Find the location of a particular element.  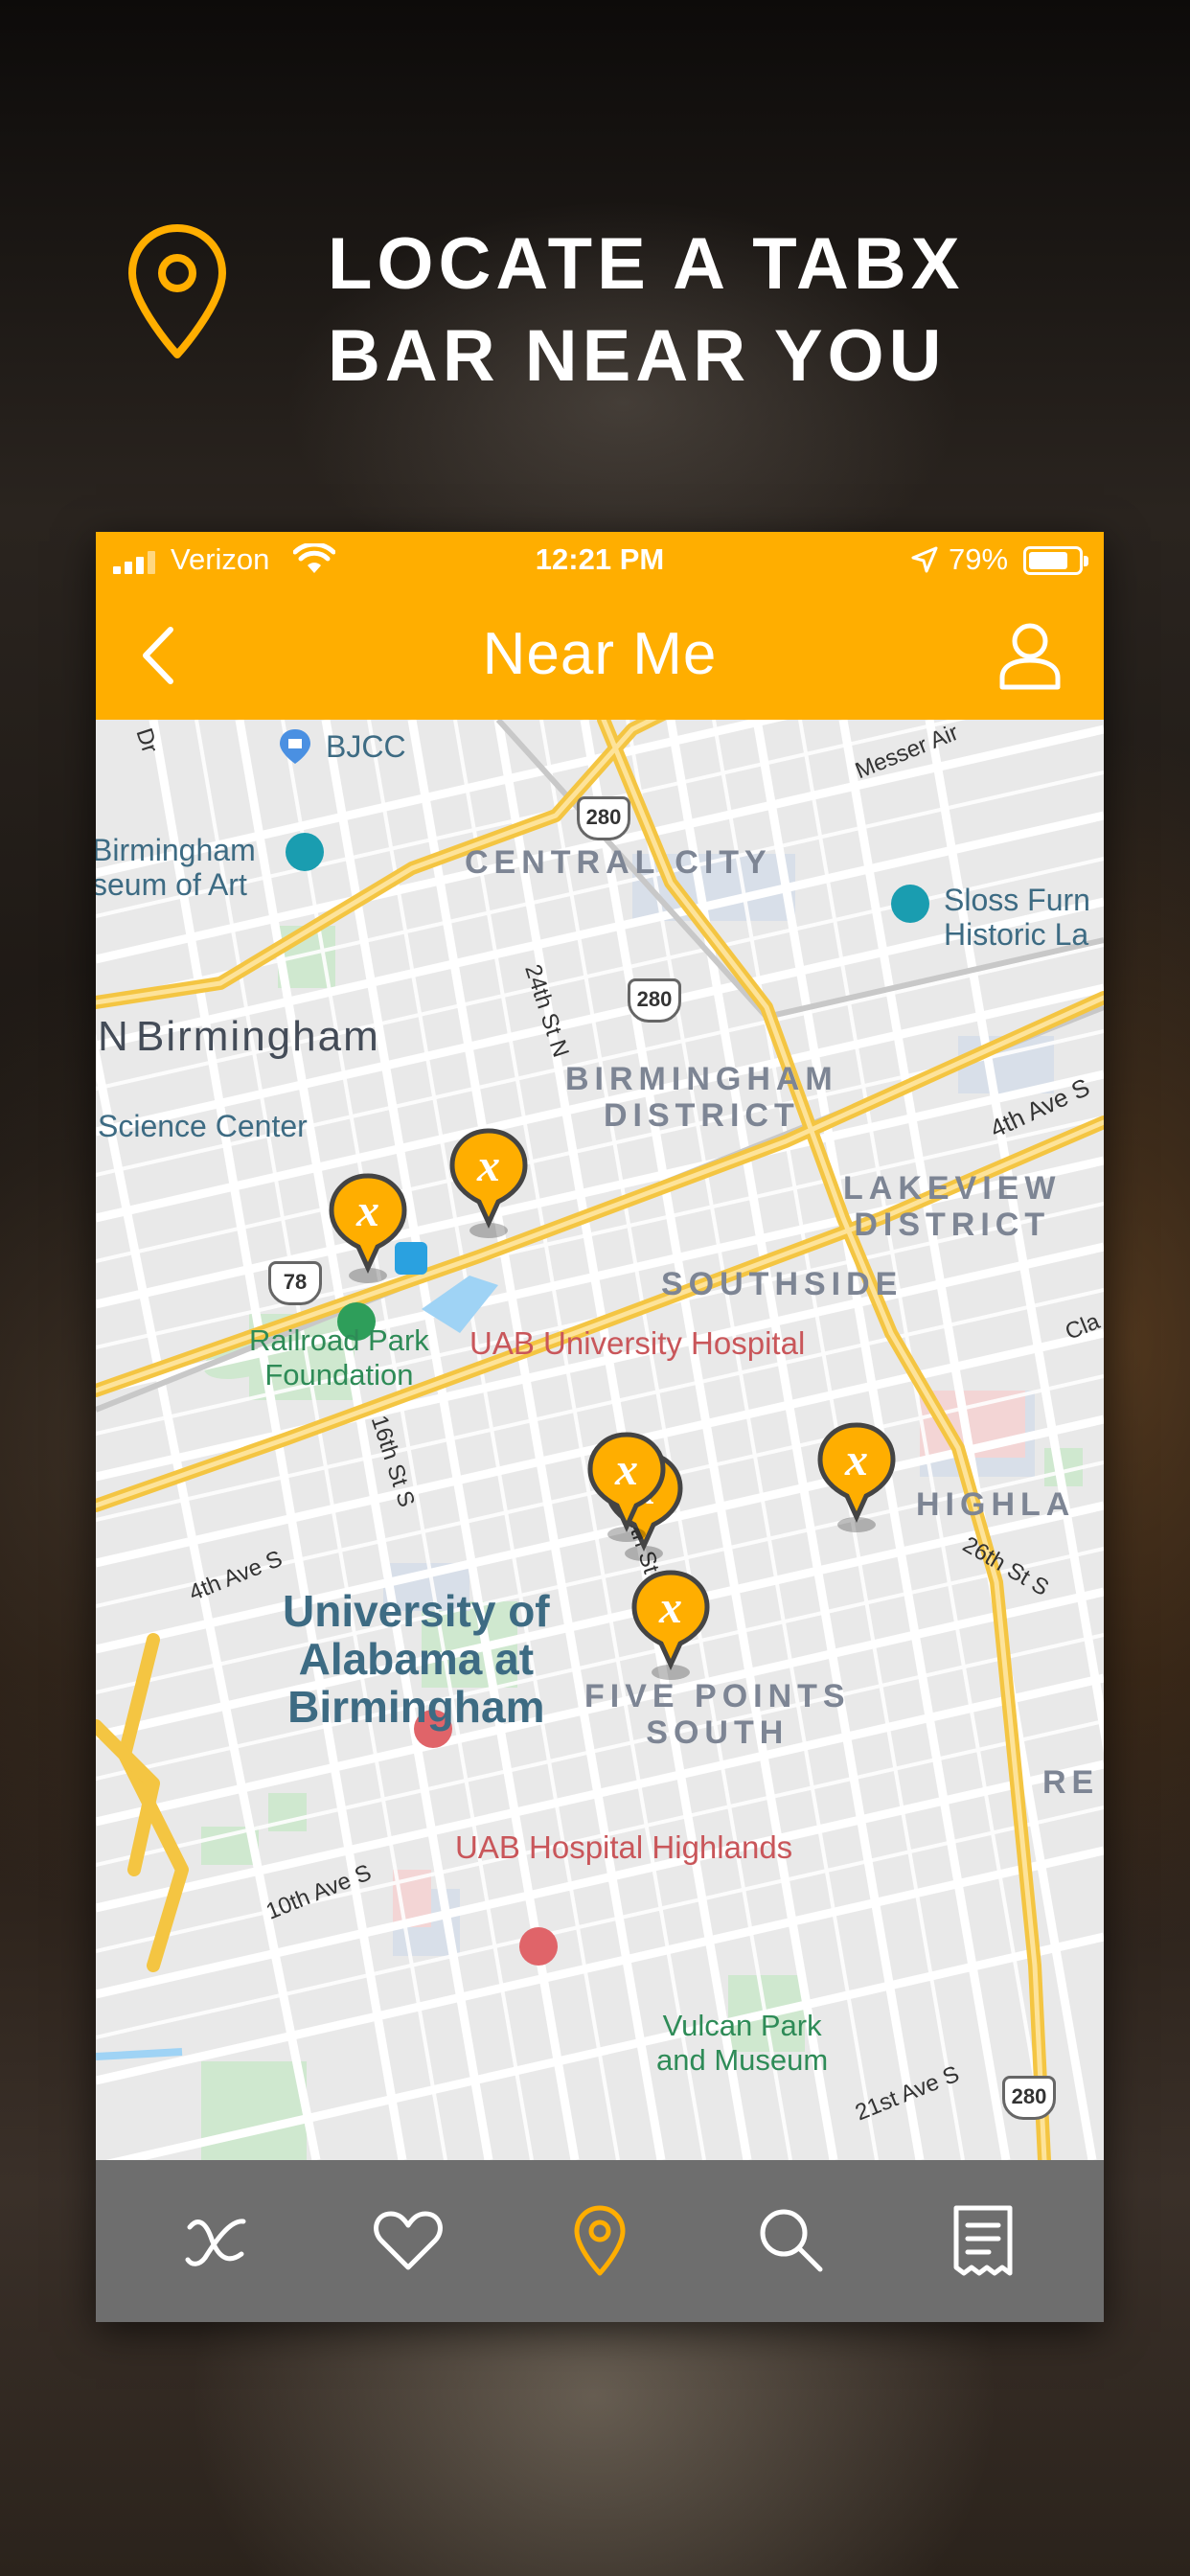

map-label-five-points: FIVE POINTS SOUTH is located at coordinates (717, 1714).